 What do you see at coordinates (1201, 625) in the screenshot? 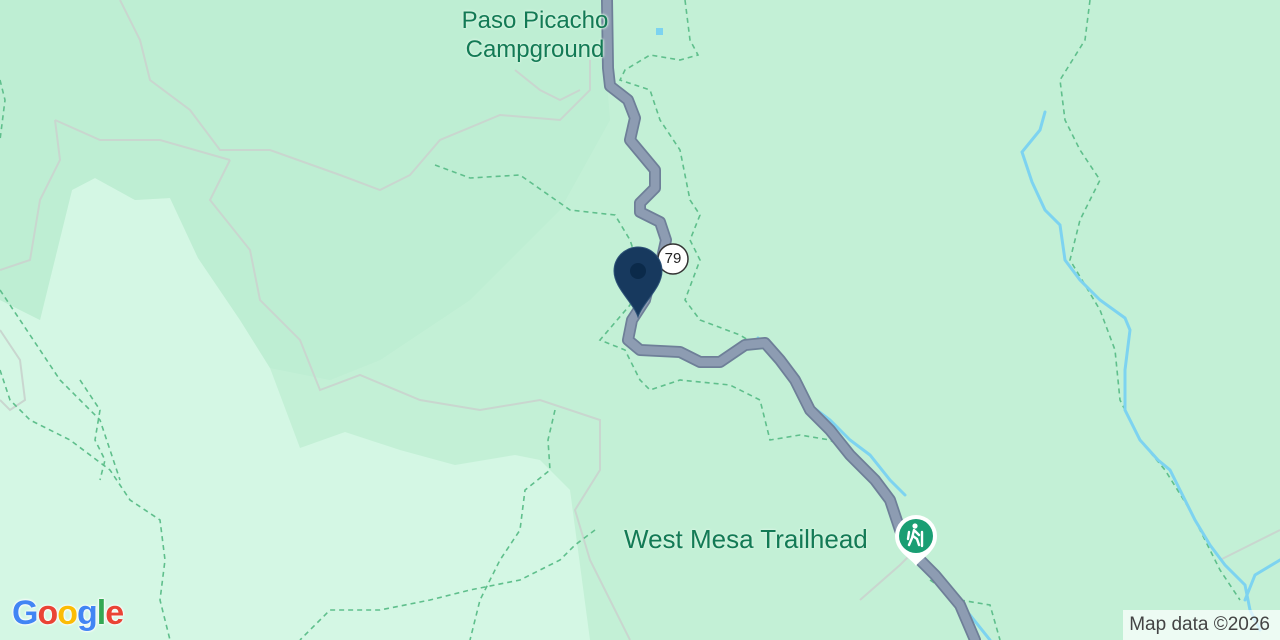
I see `map-attribution: Map data ©2026` at bounding box center [1201, 625].